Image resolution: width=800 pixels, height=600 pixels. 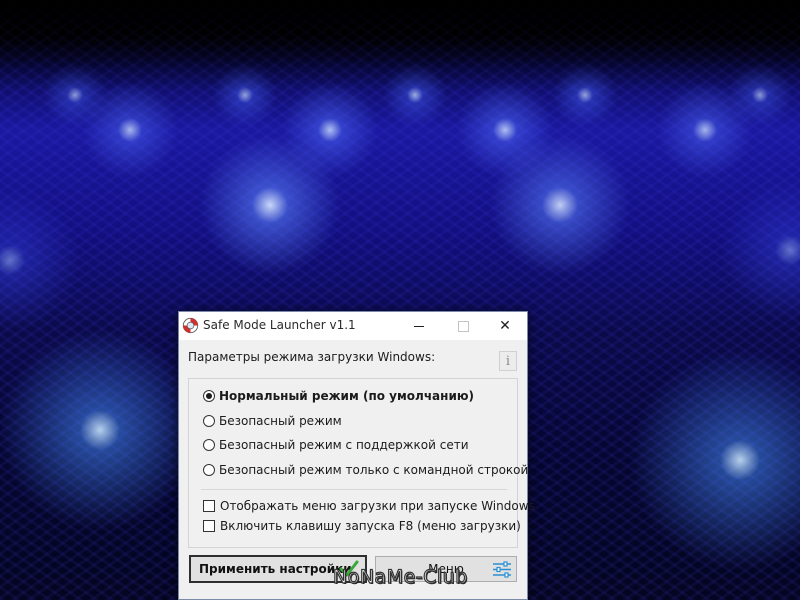 I want to click on minimize-button, so click(x=419, y=326).